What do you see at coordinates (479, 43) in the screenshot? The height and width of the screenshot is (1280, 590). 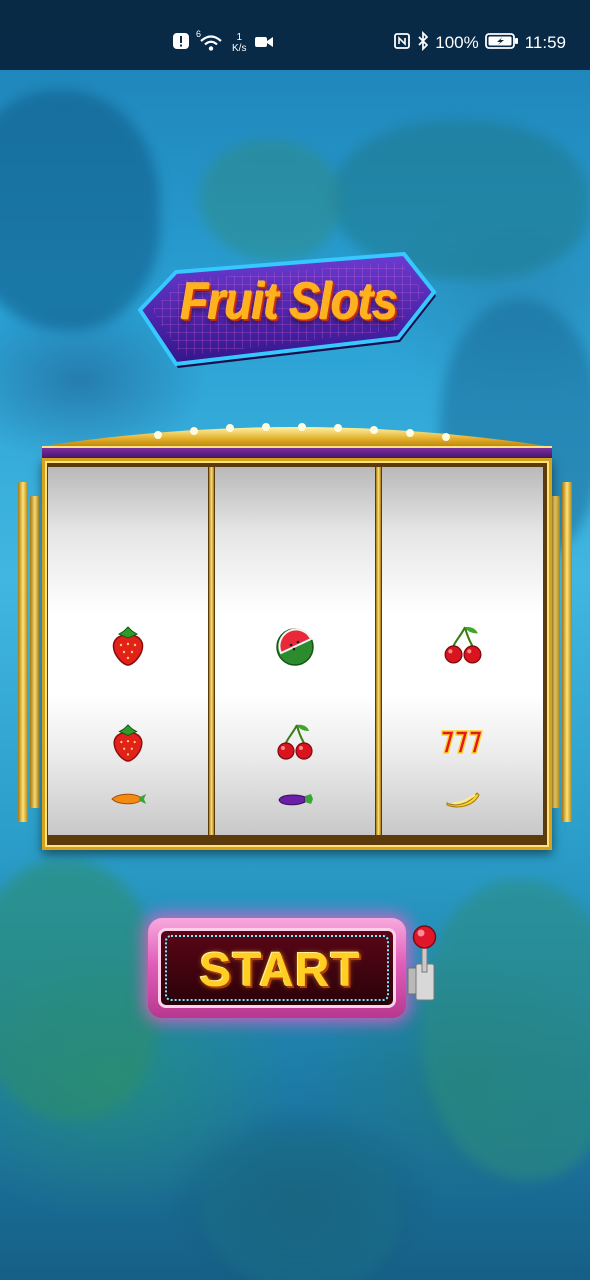 I see `status-right-icons: 100% 11:59` at bounding box center [479, 43].